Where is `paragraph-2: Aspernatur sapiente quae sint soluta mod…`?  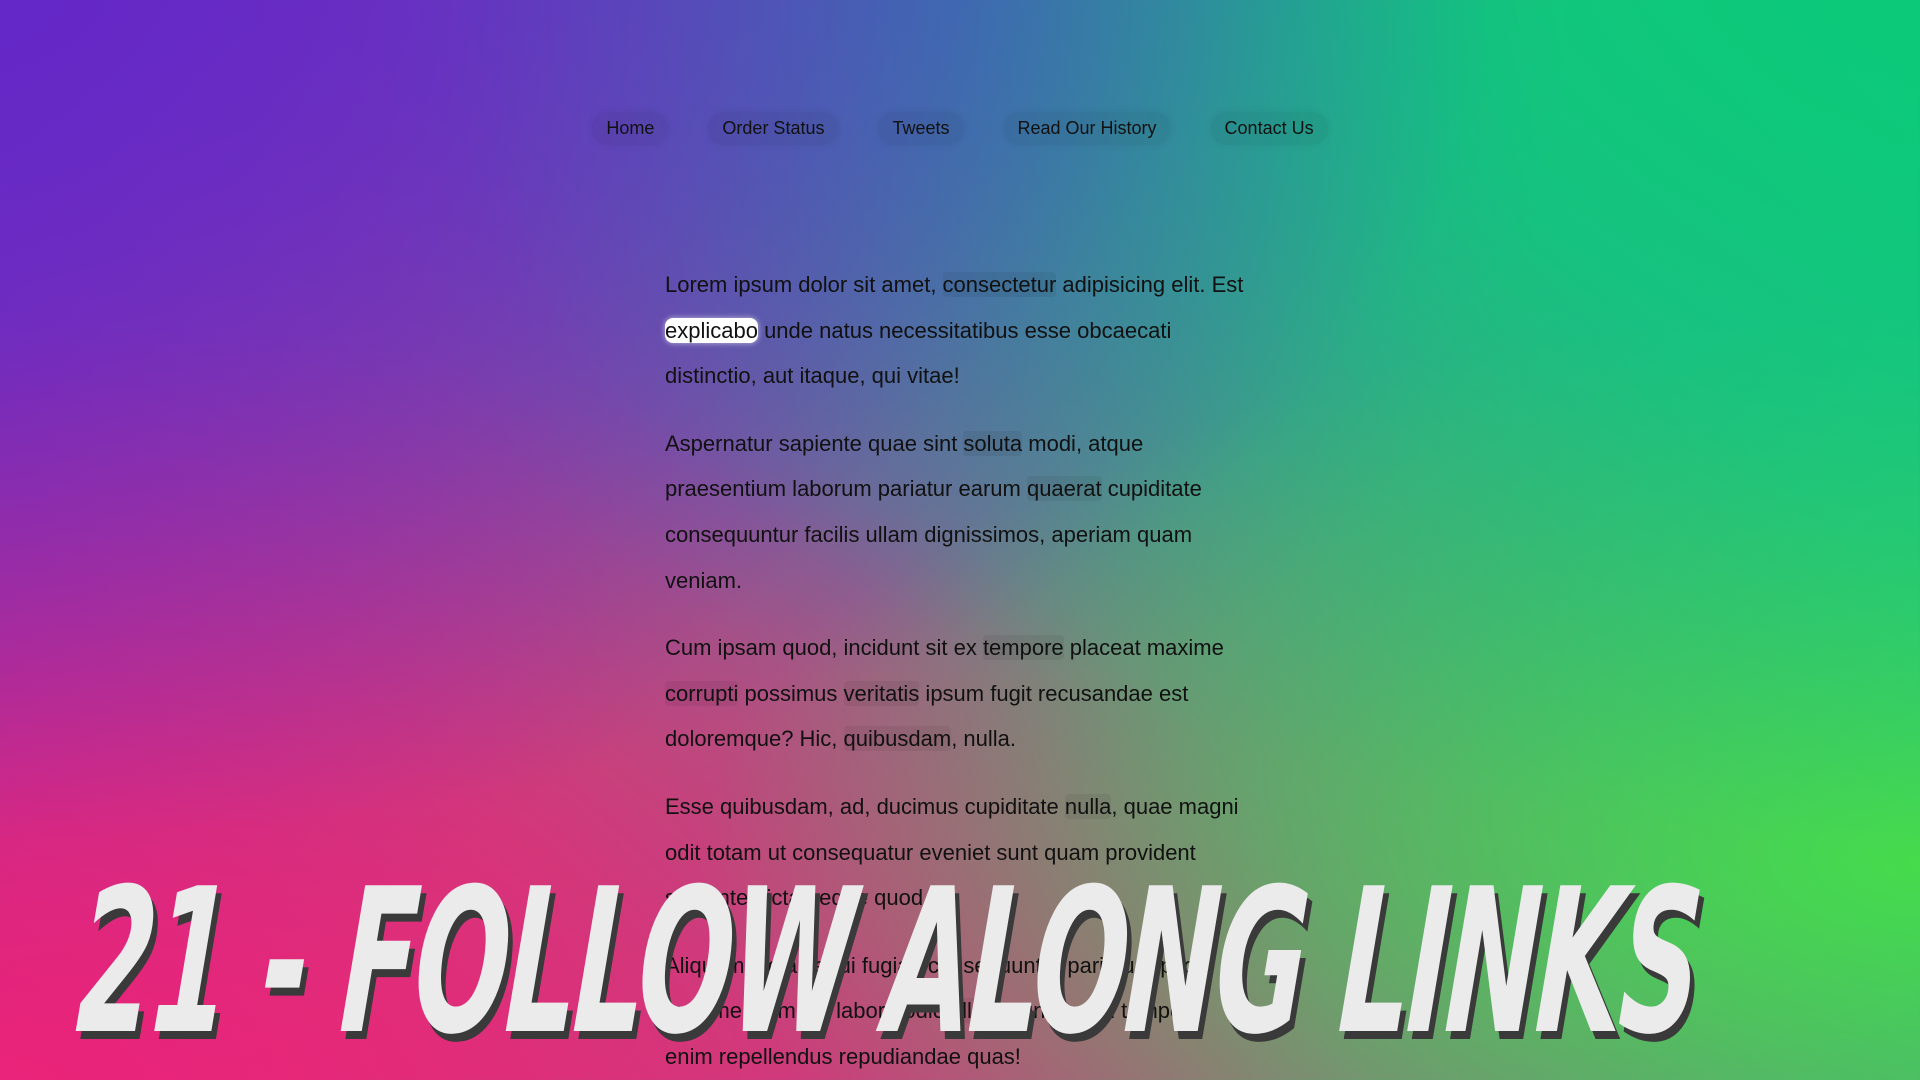 paragraph-2: Aspernatur sapiente quae sint soluta mod… is located at coordinates (955, 512).